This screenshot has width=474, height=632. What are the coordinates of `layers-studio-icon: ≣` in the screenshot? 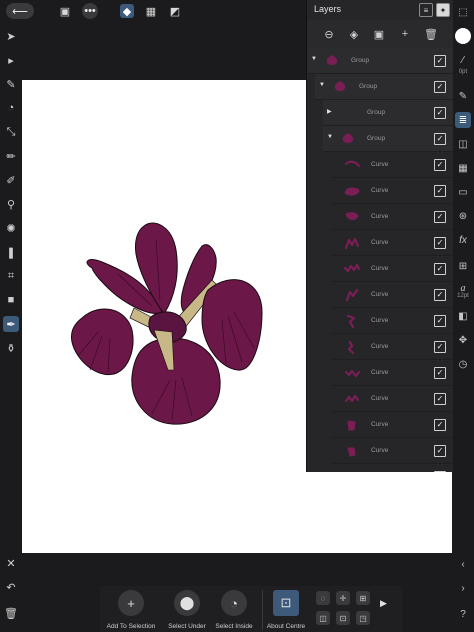 It's located at (463, 120).